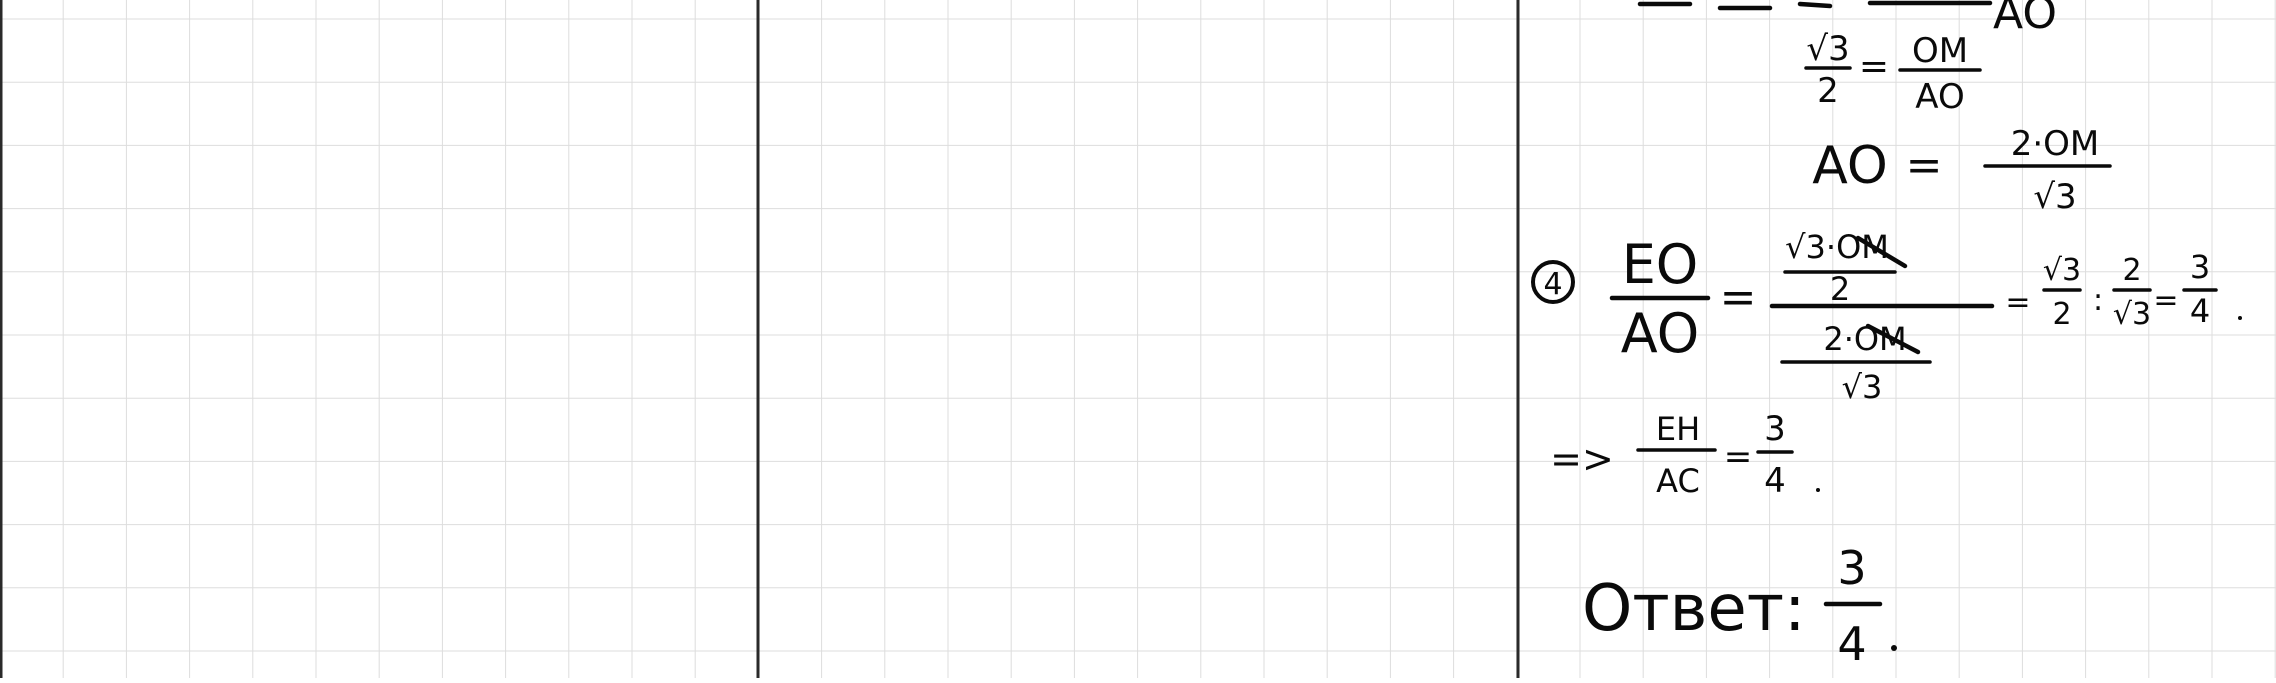 This screenshot has width=2276, height=683. Describe the element at coordinates (2098, 300) in the screenshot. I see `division-sign: :` at that location.